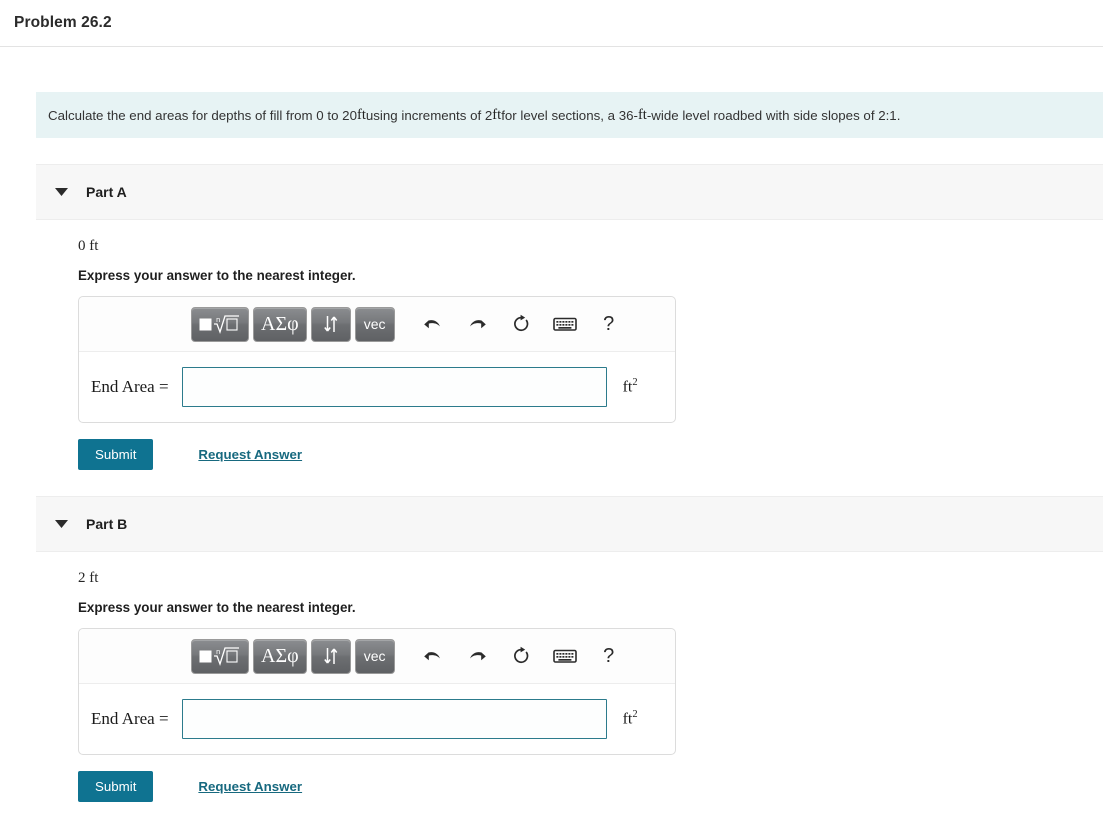  What do you see at coordinates (116, 454) in the screenshot?
I see `submit-button-a: Submit` at bounding box center [116, 454].